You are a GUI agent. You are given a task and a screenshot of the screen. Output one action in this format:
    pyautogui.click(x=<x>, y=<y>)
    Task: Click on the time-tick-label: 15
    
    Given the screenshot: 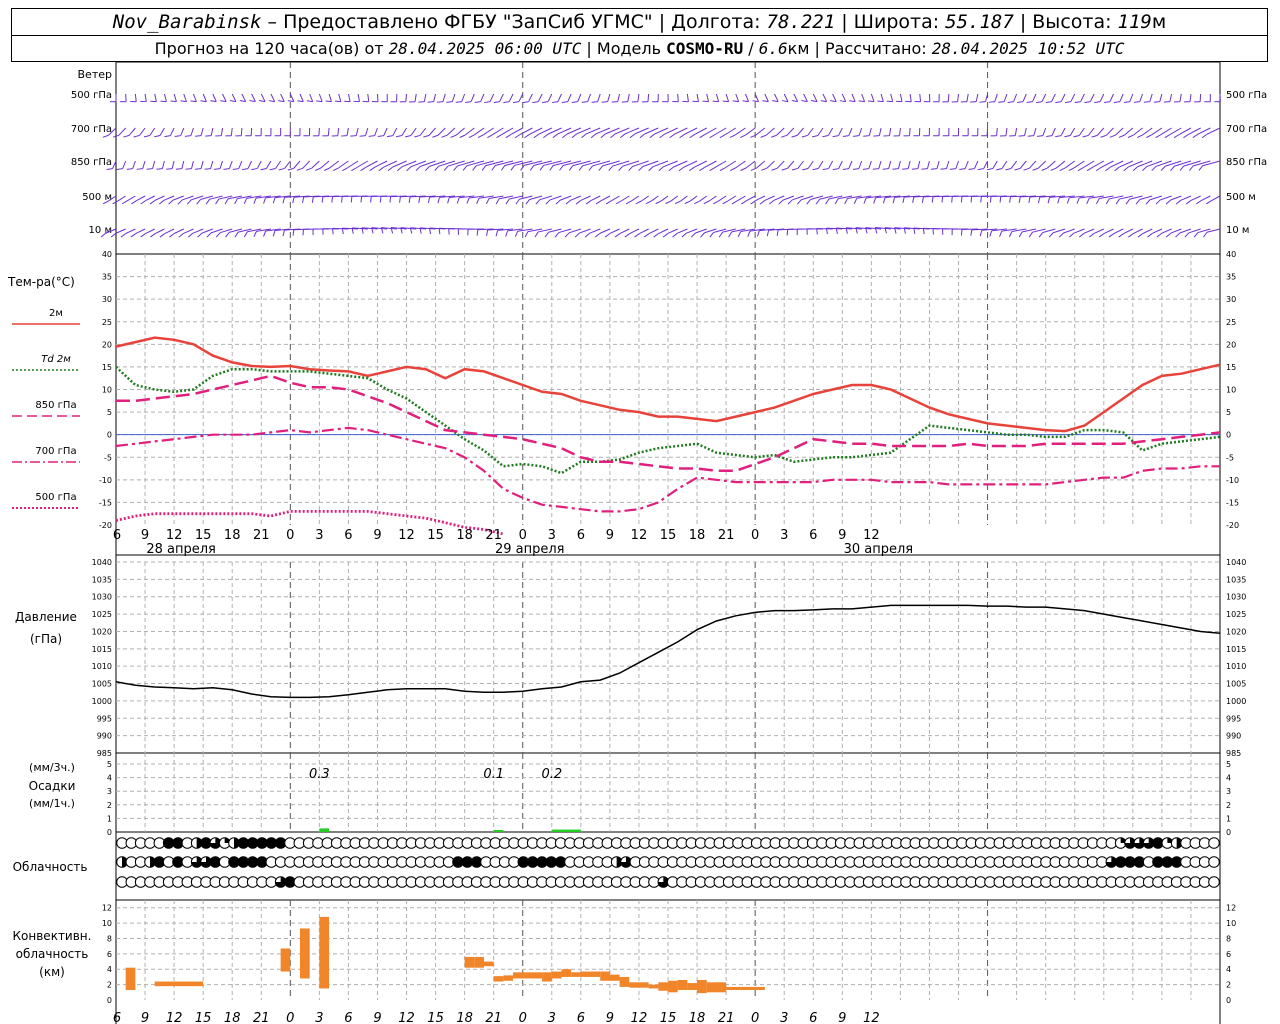 What is the action you would take?
    pyautogui.click(x=668, y=535)
    